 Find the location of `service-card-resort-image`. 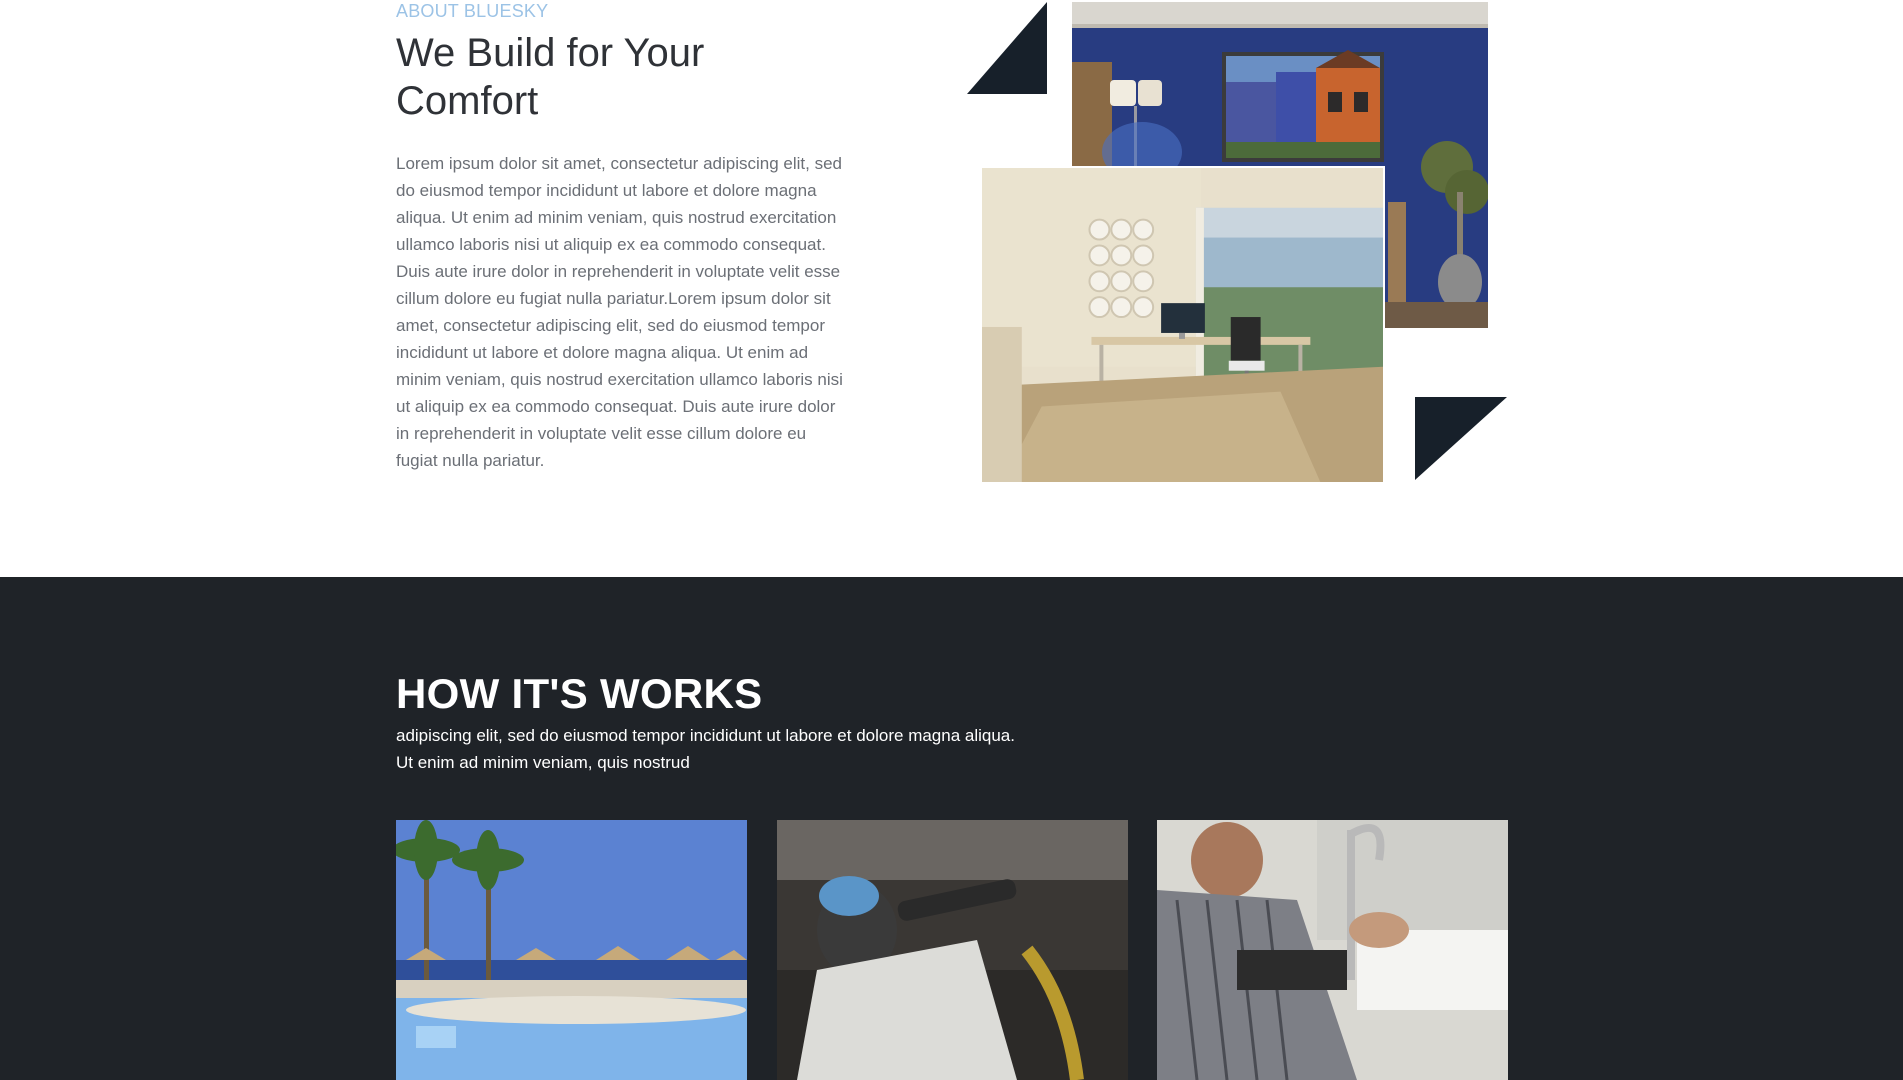

service-card-resort-image is located at coordinates (571, 950).